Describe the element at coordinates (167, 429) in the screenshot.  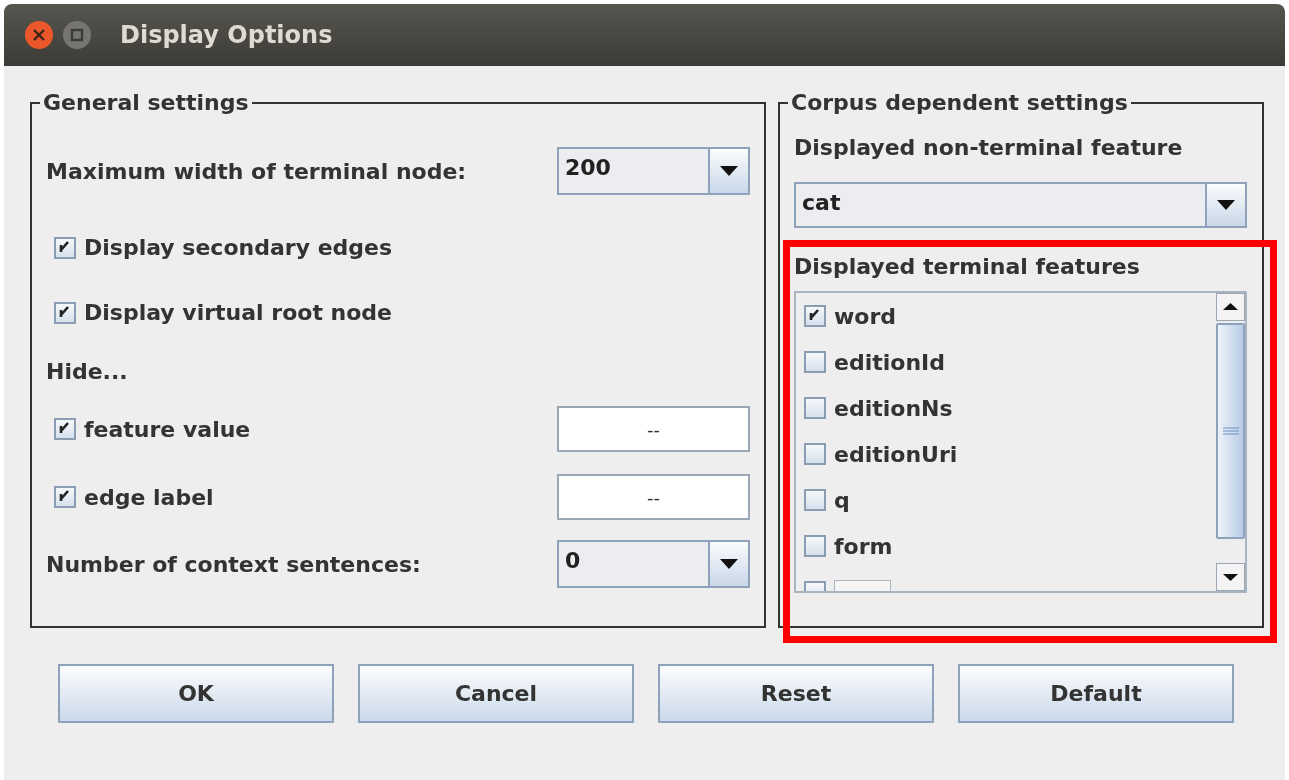
I see `checkbox-label: feature value` at that location.